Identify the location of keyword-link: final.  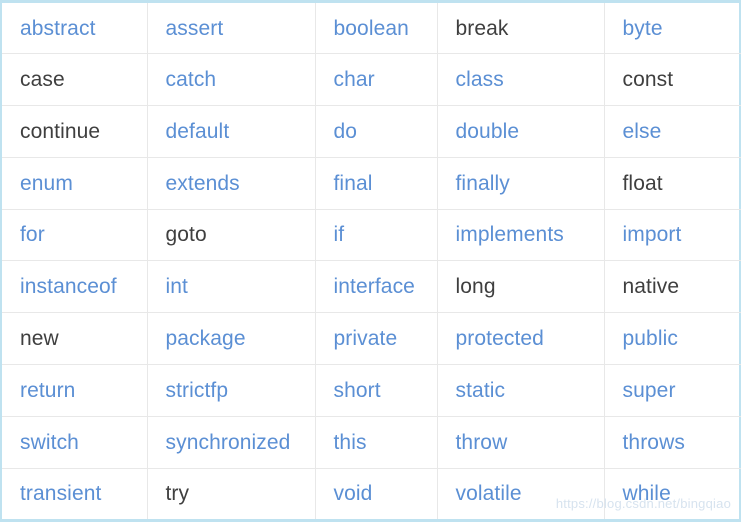
(353, 183).